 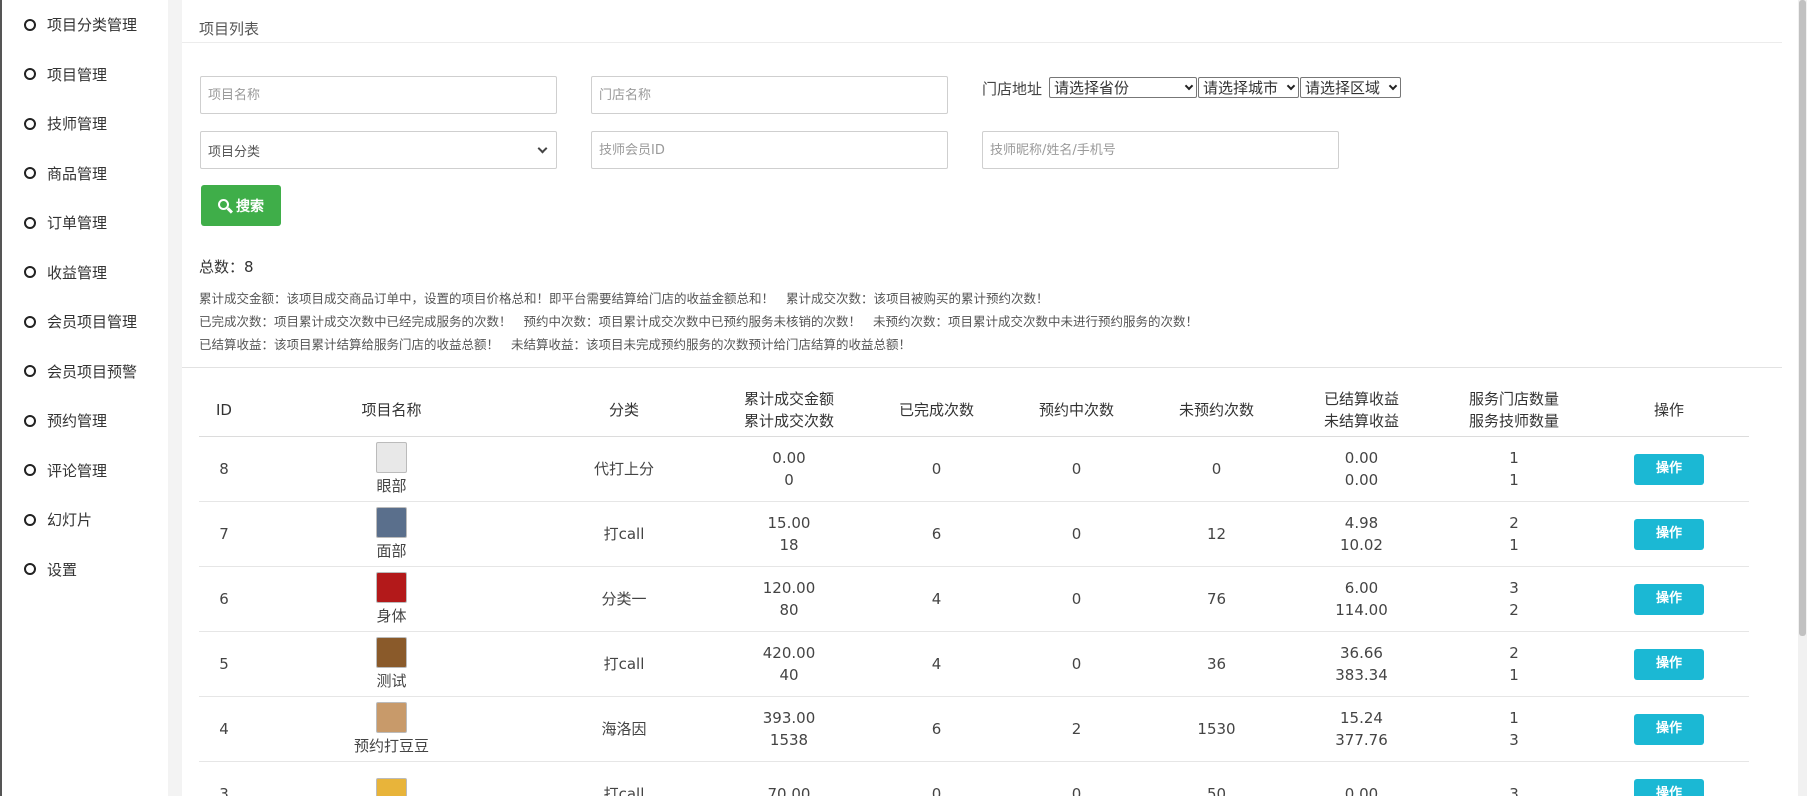 I want to click on project-name: 测试, so click(x=391, y=680).